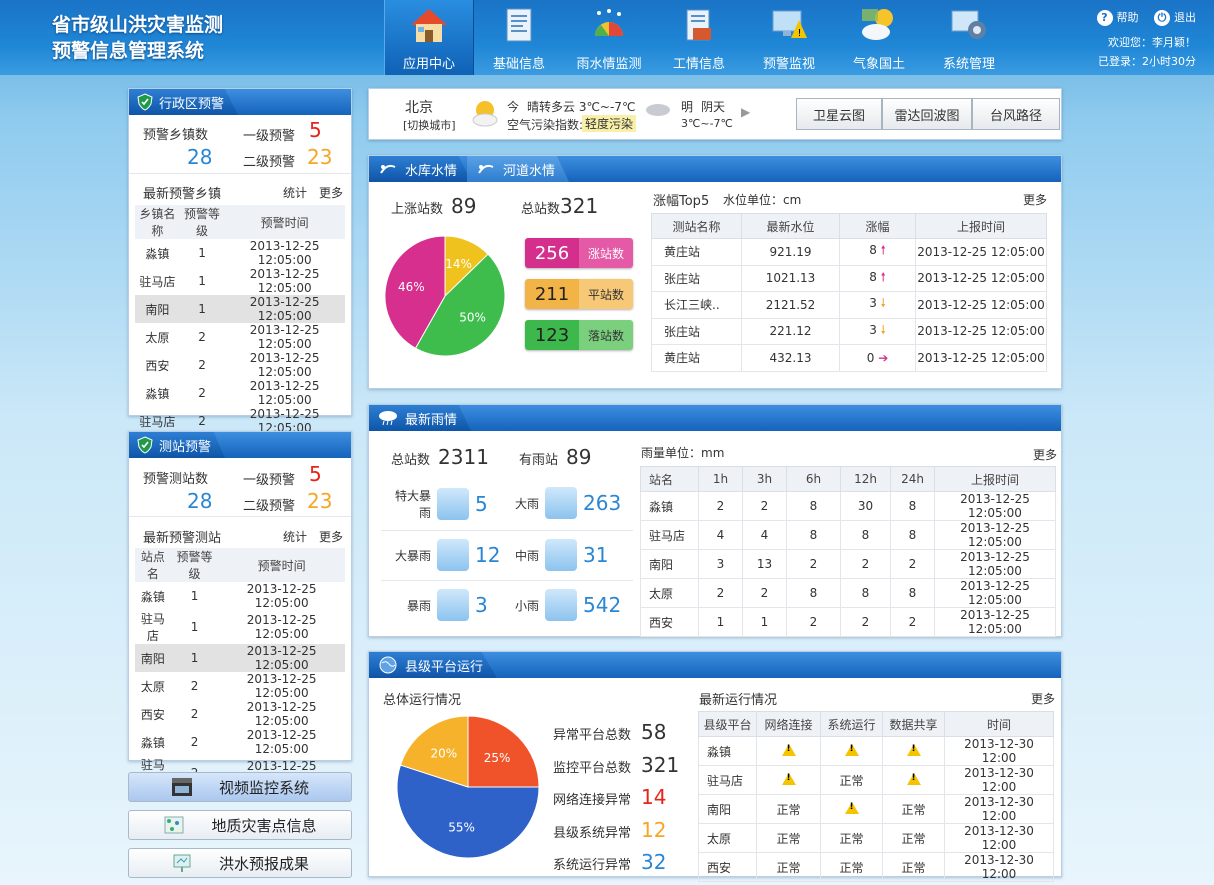 This screenshot has height=885, width=1214. Describe the element at coordinates (913, 867) in the screenshot. I see `status-cell: 正常` at that location.